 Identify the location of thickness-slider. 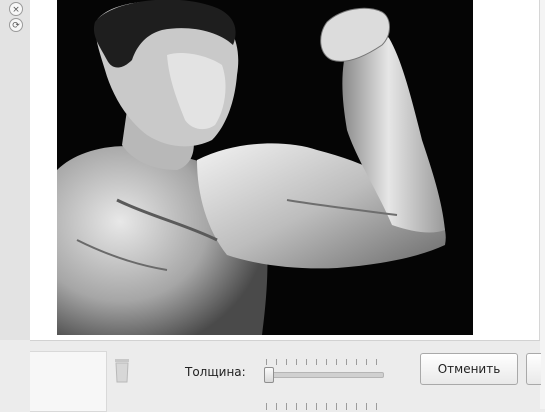
(324, 371).